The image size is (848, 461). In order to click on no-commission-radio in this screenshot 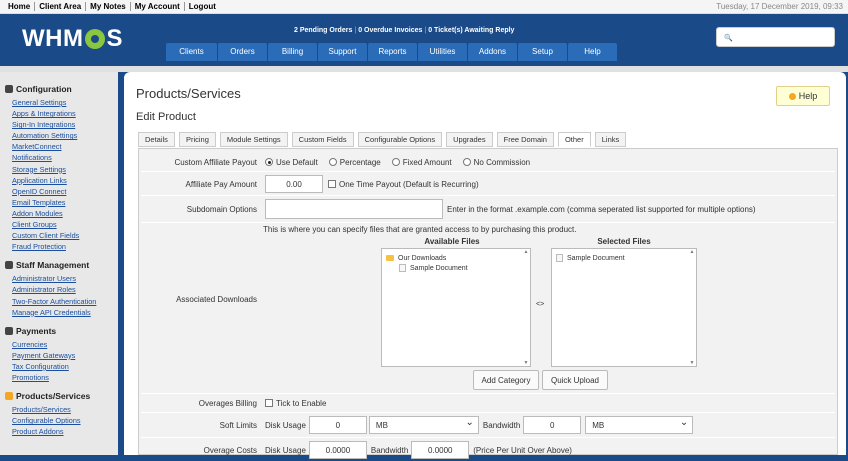, I will do `click(466, 162)`.